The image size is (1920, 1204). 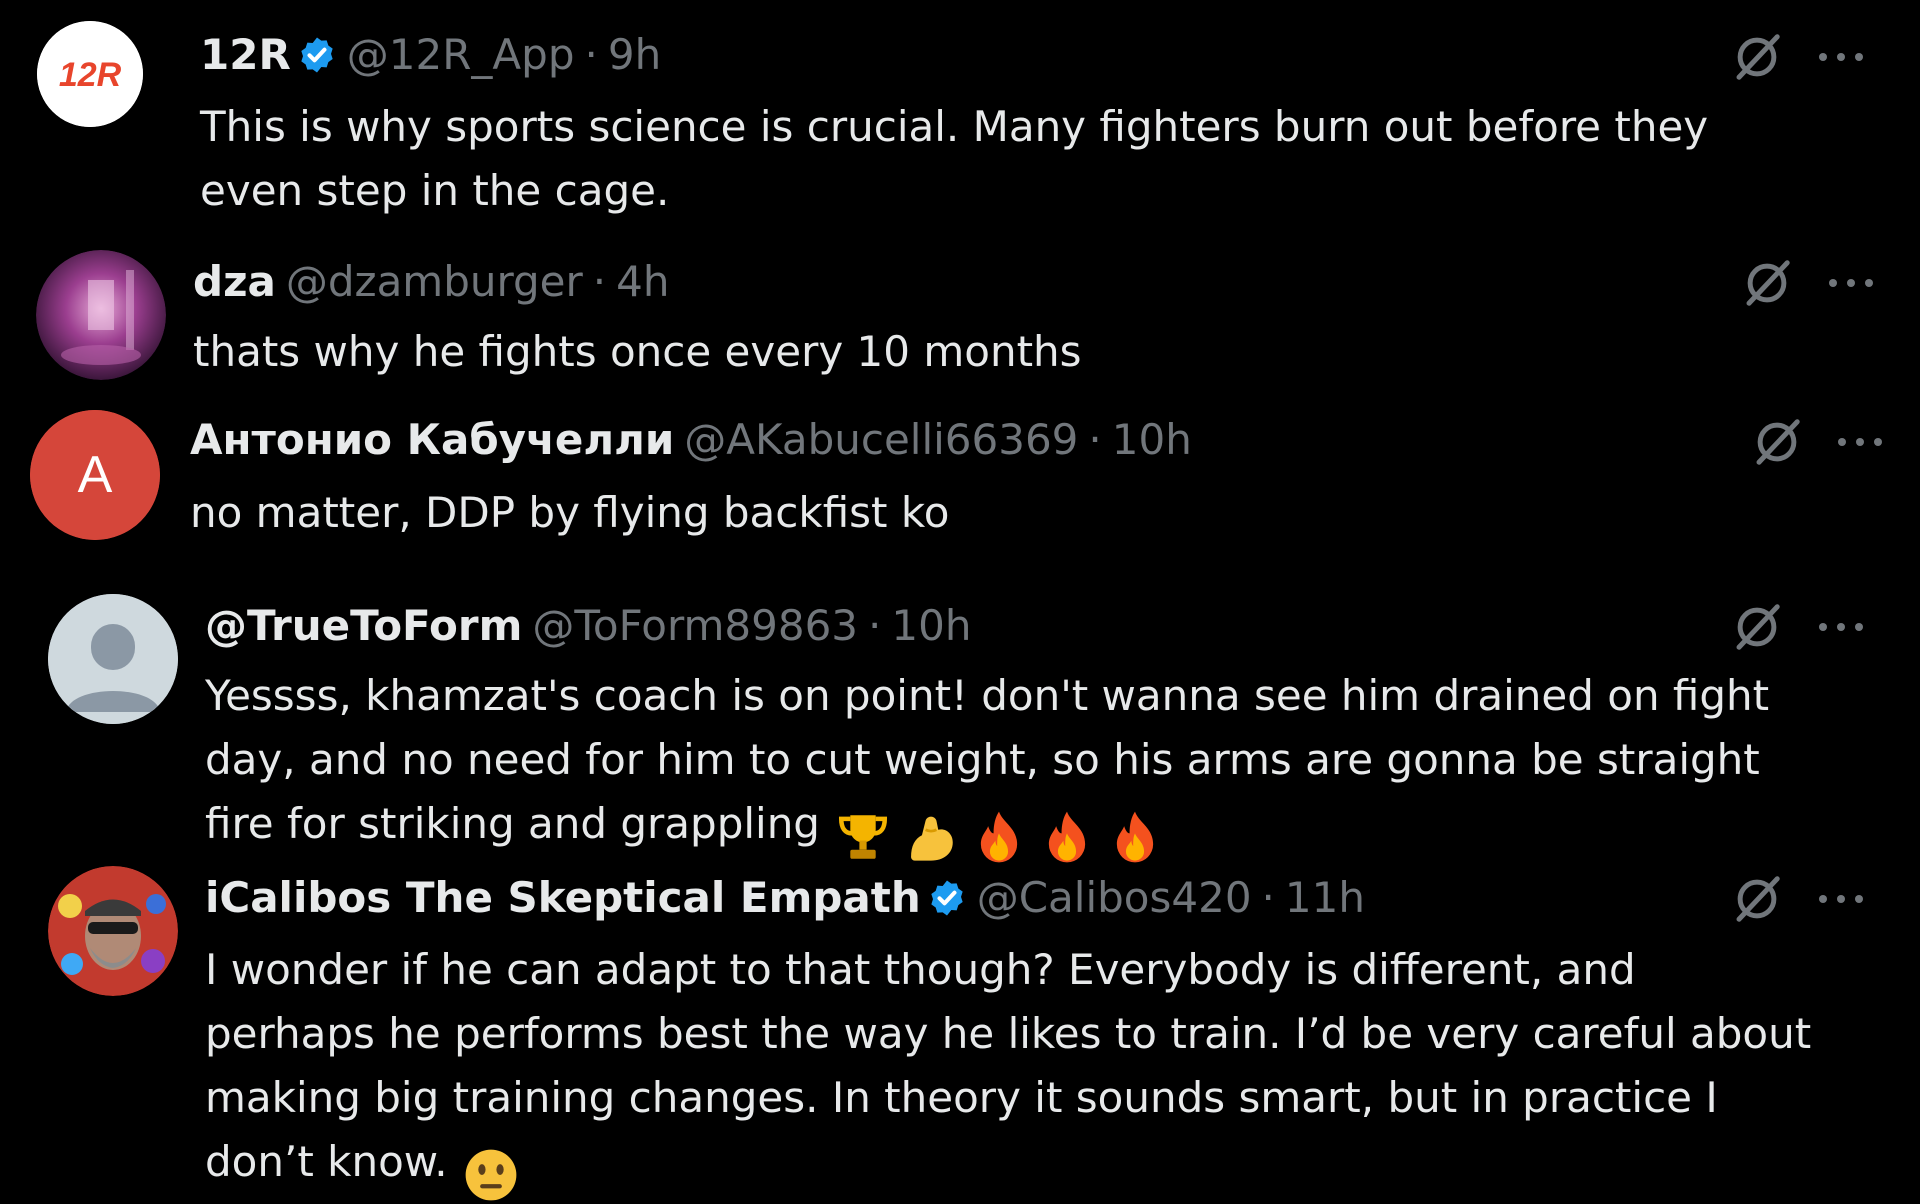 I want to click on tweet-line: no matter, DDP by flying backfist ko, so click(x=570, y=512).